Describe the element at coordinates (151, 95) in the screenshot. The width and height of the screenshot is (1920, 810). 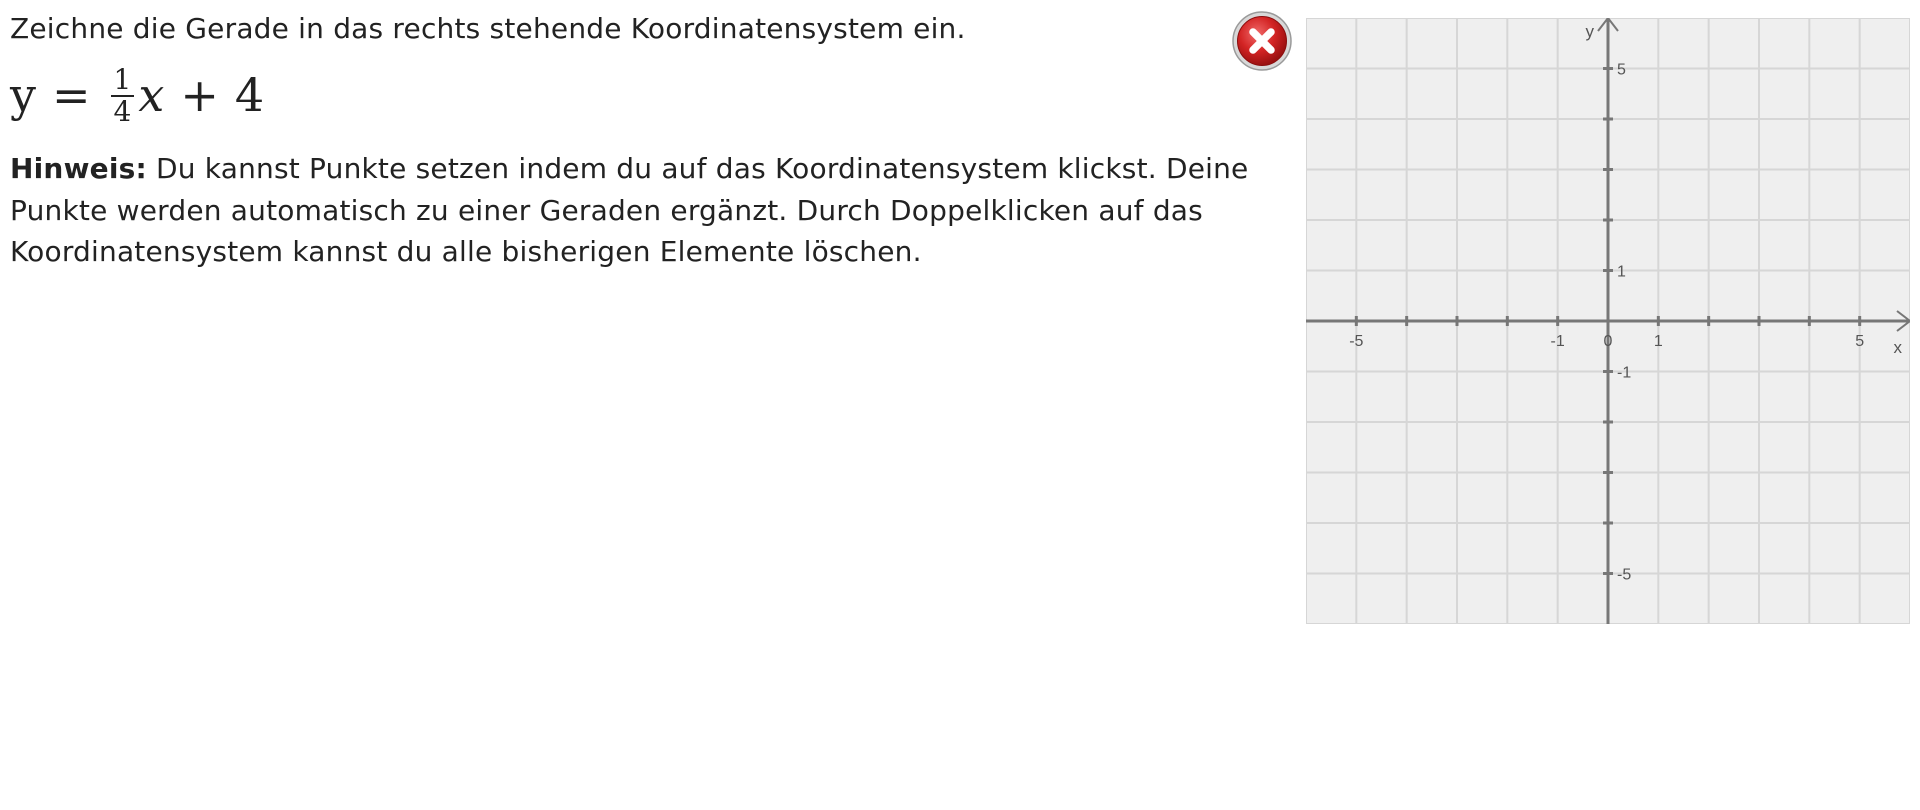
I see `equation-variable: x` at that location.